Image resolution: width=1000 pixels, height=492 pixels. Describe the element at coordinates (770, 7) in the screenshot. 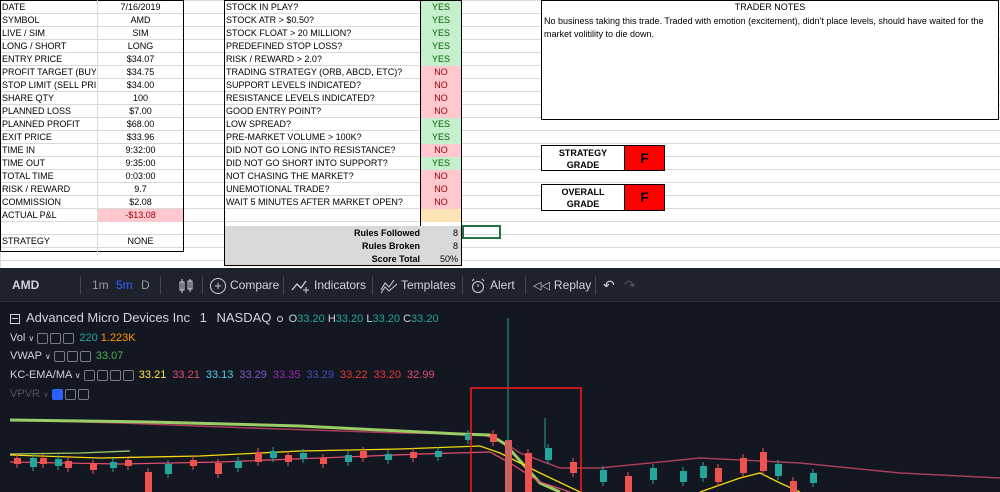

I see `trader-notes-title: TRADER NOTES` at that location.